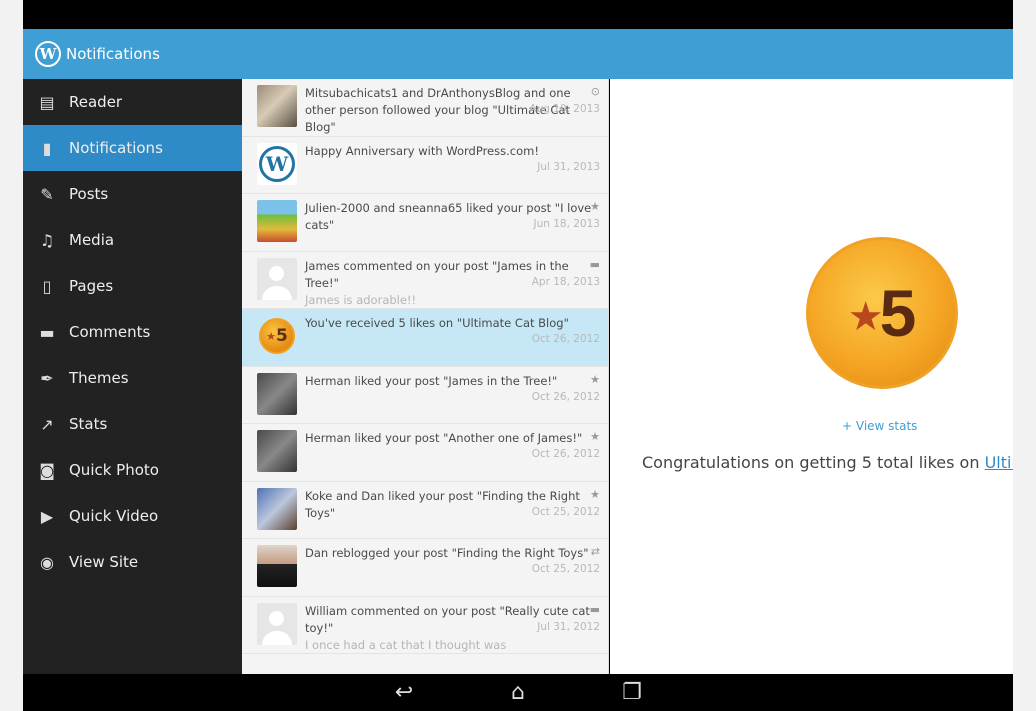  I want to click on avatar: ★ 5, so click(277, 336).